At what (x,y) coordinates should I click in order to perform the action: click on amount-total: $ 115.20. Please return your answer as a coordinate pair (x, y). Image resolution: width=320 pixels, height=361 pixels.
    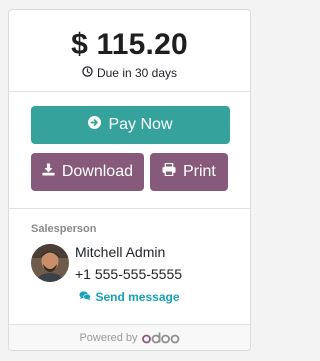
    Looking at the image, I should click on (129, 44).